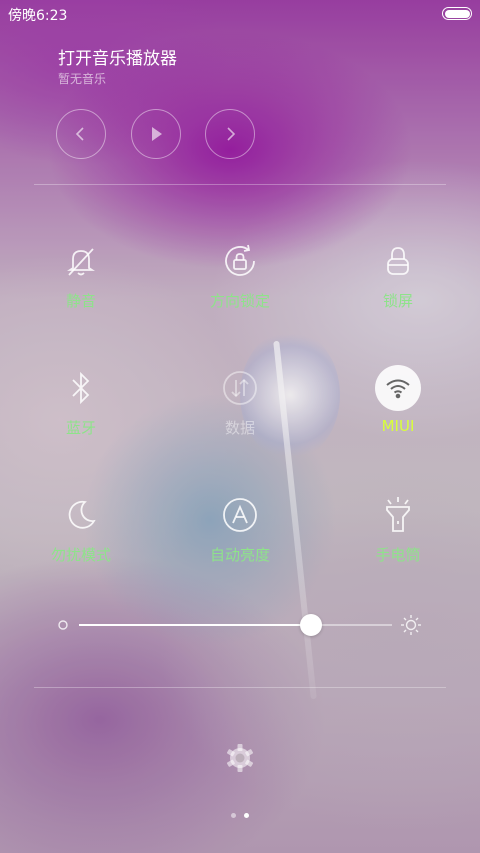 Image resolution: width=480 pixels, height=853 pixels. I want to click on toggle-label: 自动亮度, so click(239, 555).